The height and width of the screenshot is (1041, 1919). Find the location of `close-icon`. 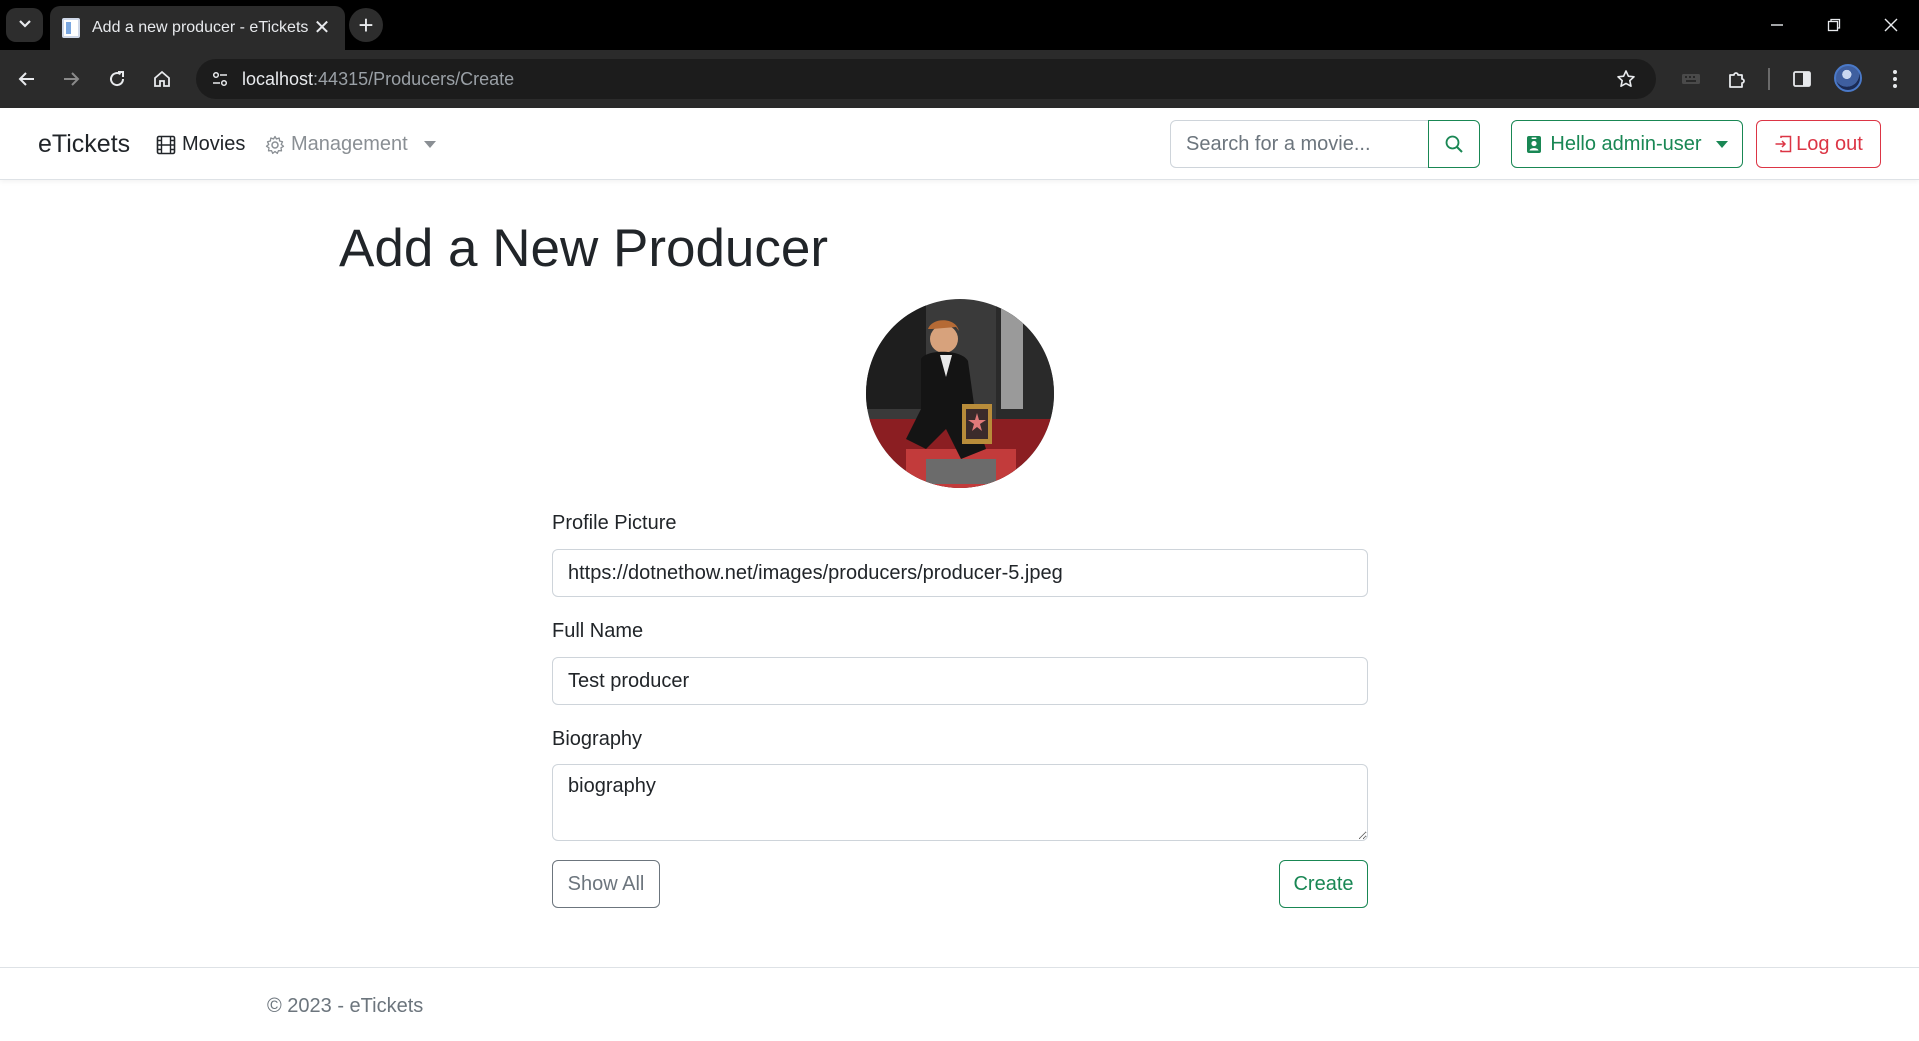

close-icon is located at coordinates (1891, 25).